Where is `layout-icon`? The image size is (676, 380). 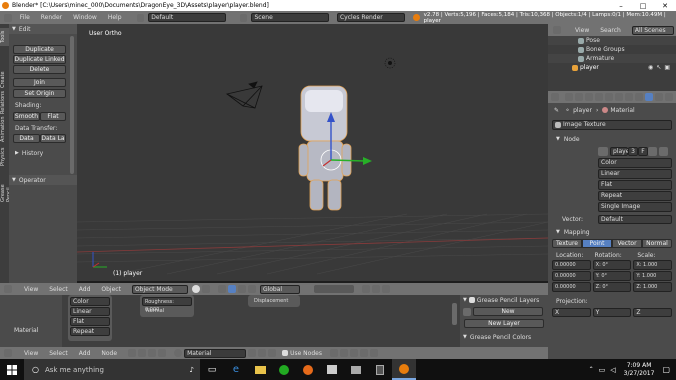
layout-icon is located at coordinates (140, 17).